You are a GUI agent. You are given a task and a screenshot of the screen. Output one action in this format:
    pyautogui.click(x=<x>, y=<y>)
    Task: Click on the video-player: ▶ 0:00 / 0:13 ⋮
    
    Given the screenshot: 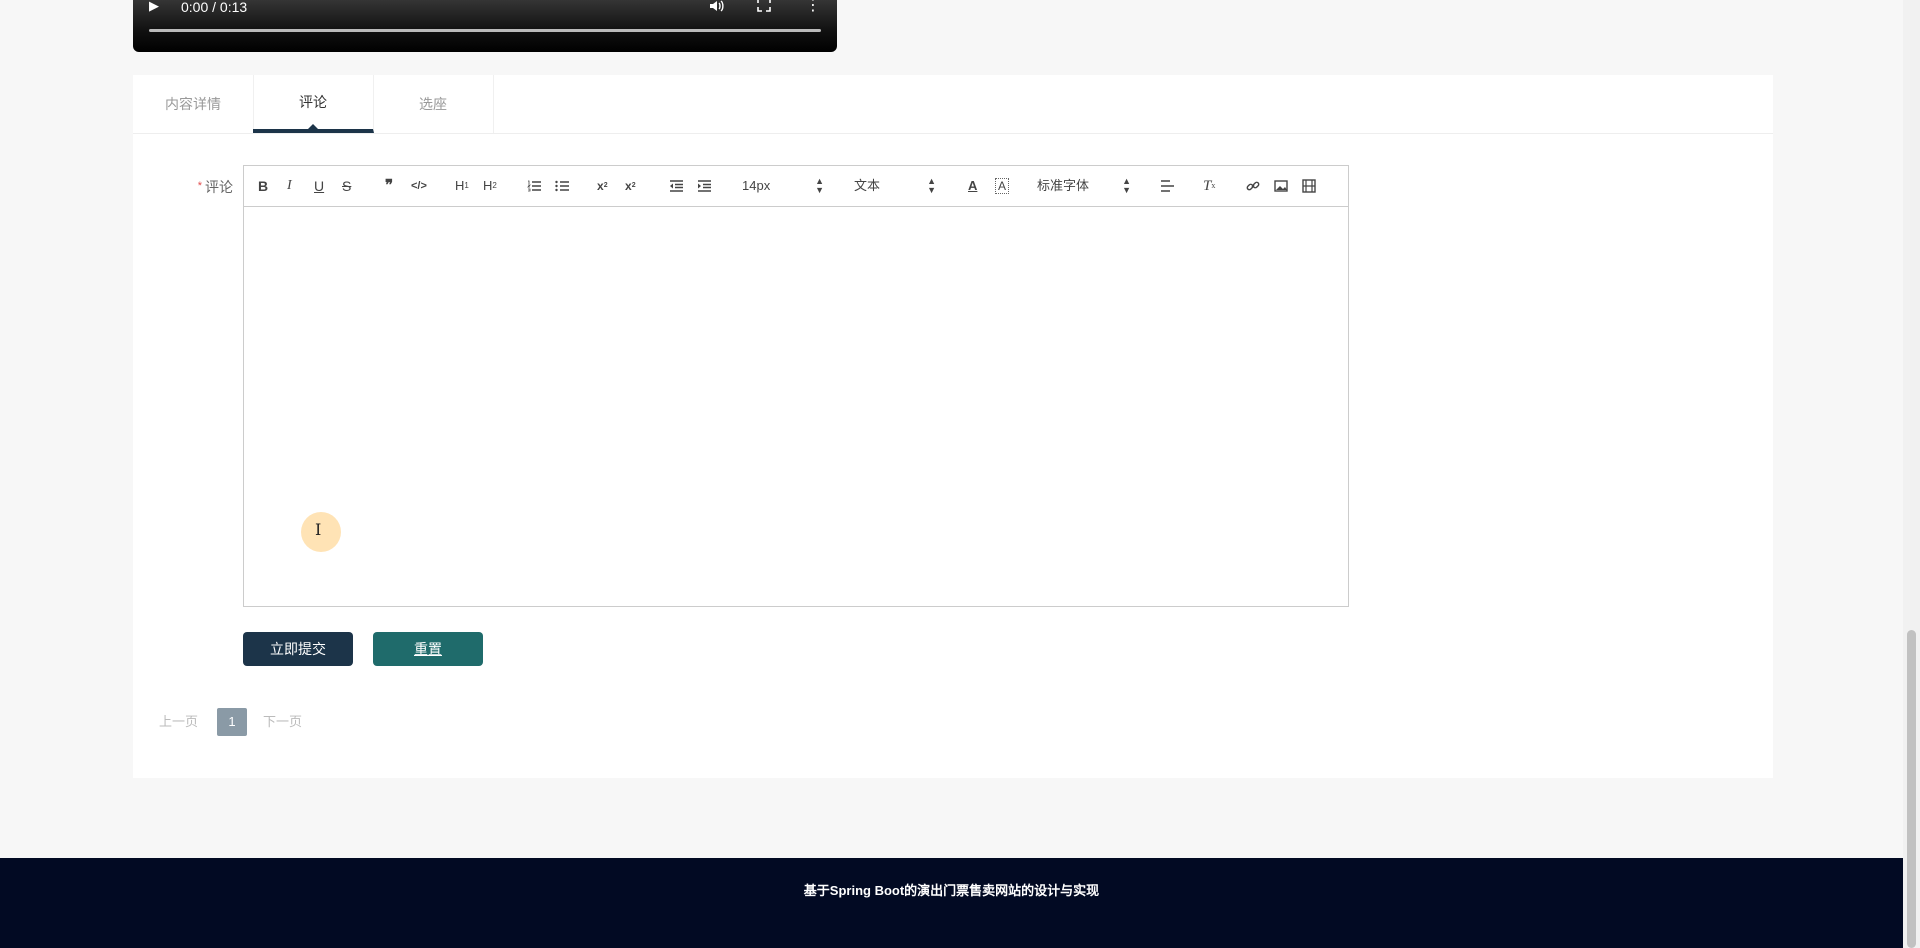 What is the action you would take?
    pyautogui.click(x=485, y=26)
    